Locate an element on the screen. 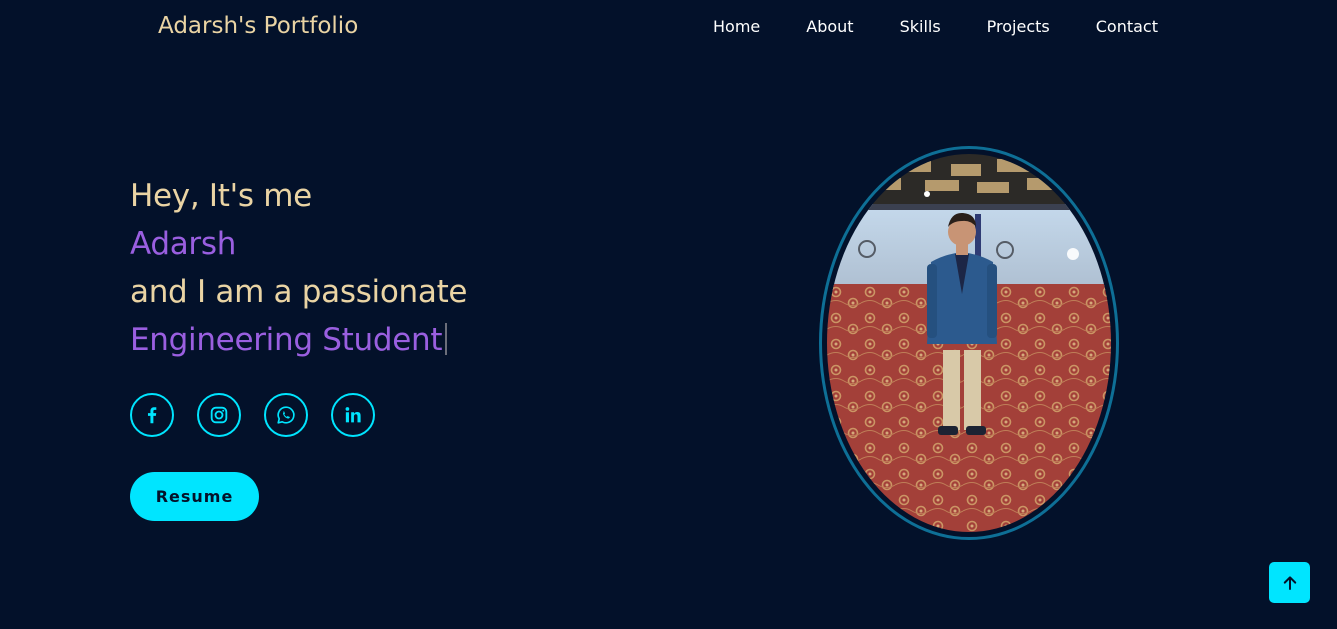 The width and height of the screenshot is (1337, 629). nav-link-about: About is located at coordinates (829, 26).